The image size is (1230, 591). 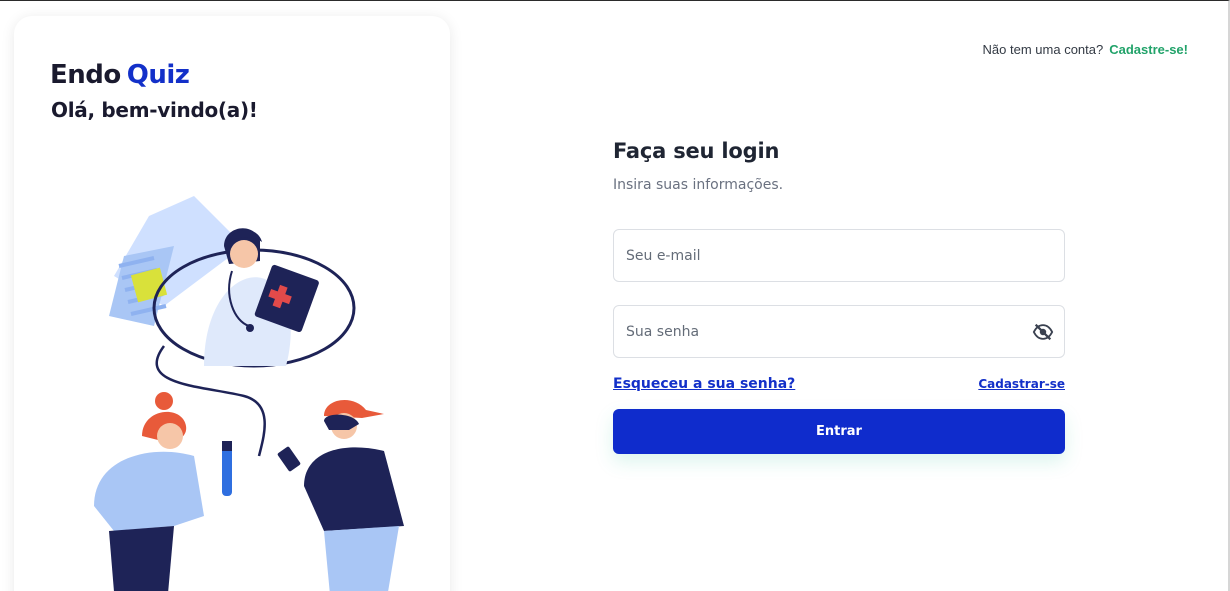 I want to click on login-subtitle: Insira suas informações., so click(x=698, y=185).